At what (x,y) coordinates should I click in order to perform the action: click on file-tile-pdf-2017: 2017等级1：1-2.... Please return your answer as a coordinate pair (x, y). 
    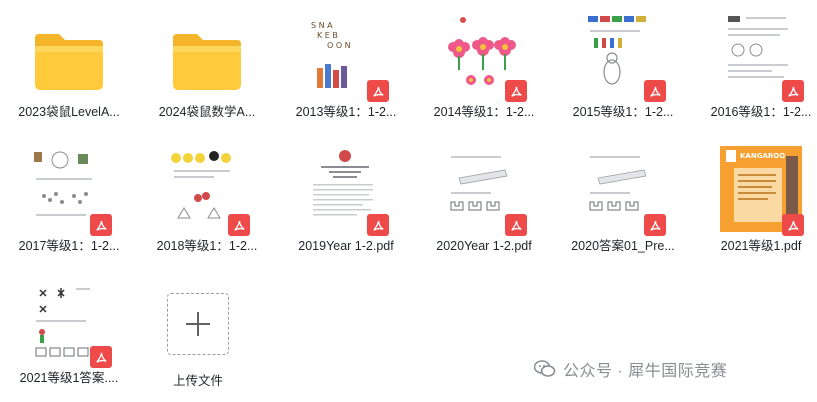
    Looking at the image, I should click on (69, 205).